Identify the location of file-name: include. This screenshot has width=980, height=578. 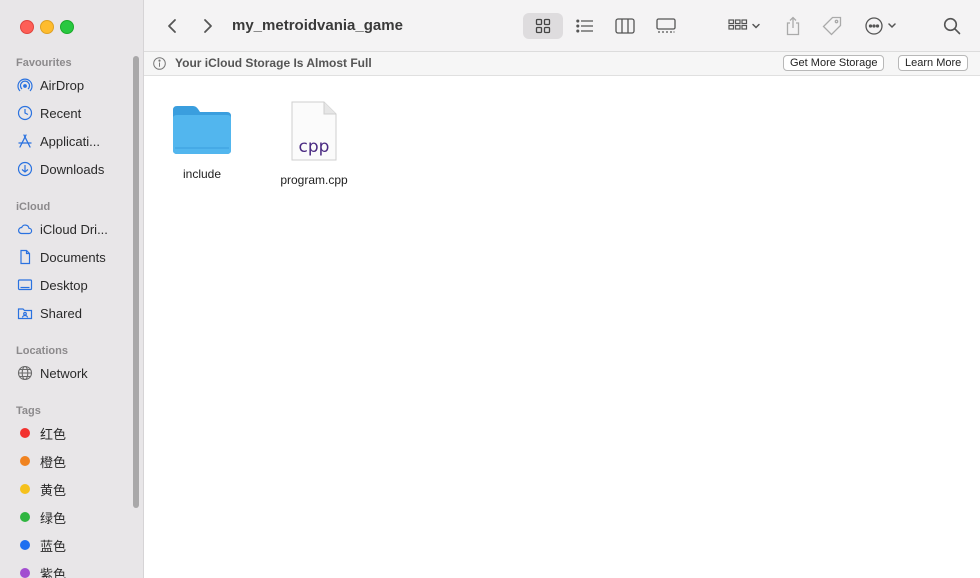
(202, 174).